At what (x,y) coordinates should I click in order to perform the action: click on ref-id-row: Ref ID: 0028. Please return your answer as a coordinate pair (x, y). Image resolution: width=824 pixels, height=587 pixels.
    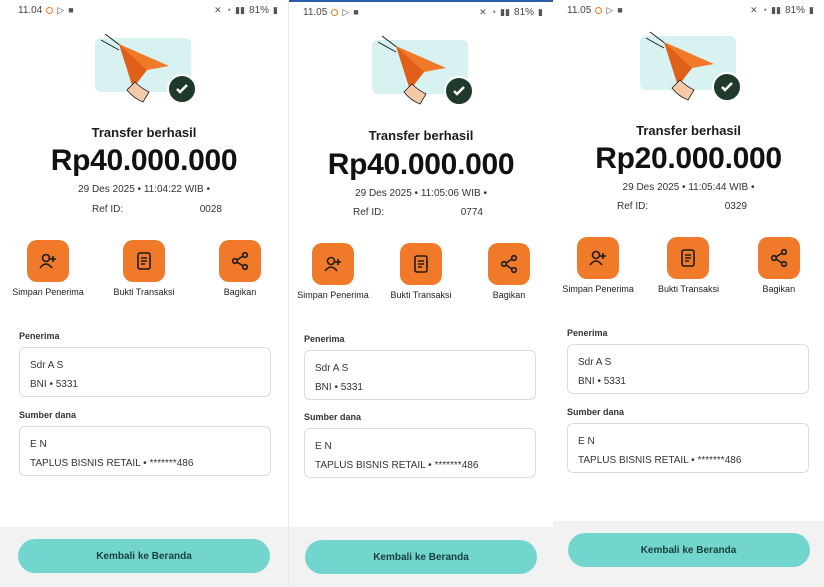
    Looking at the image, I should click on (157, 211).